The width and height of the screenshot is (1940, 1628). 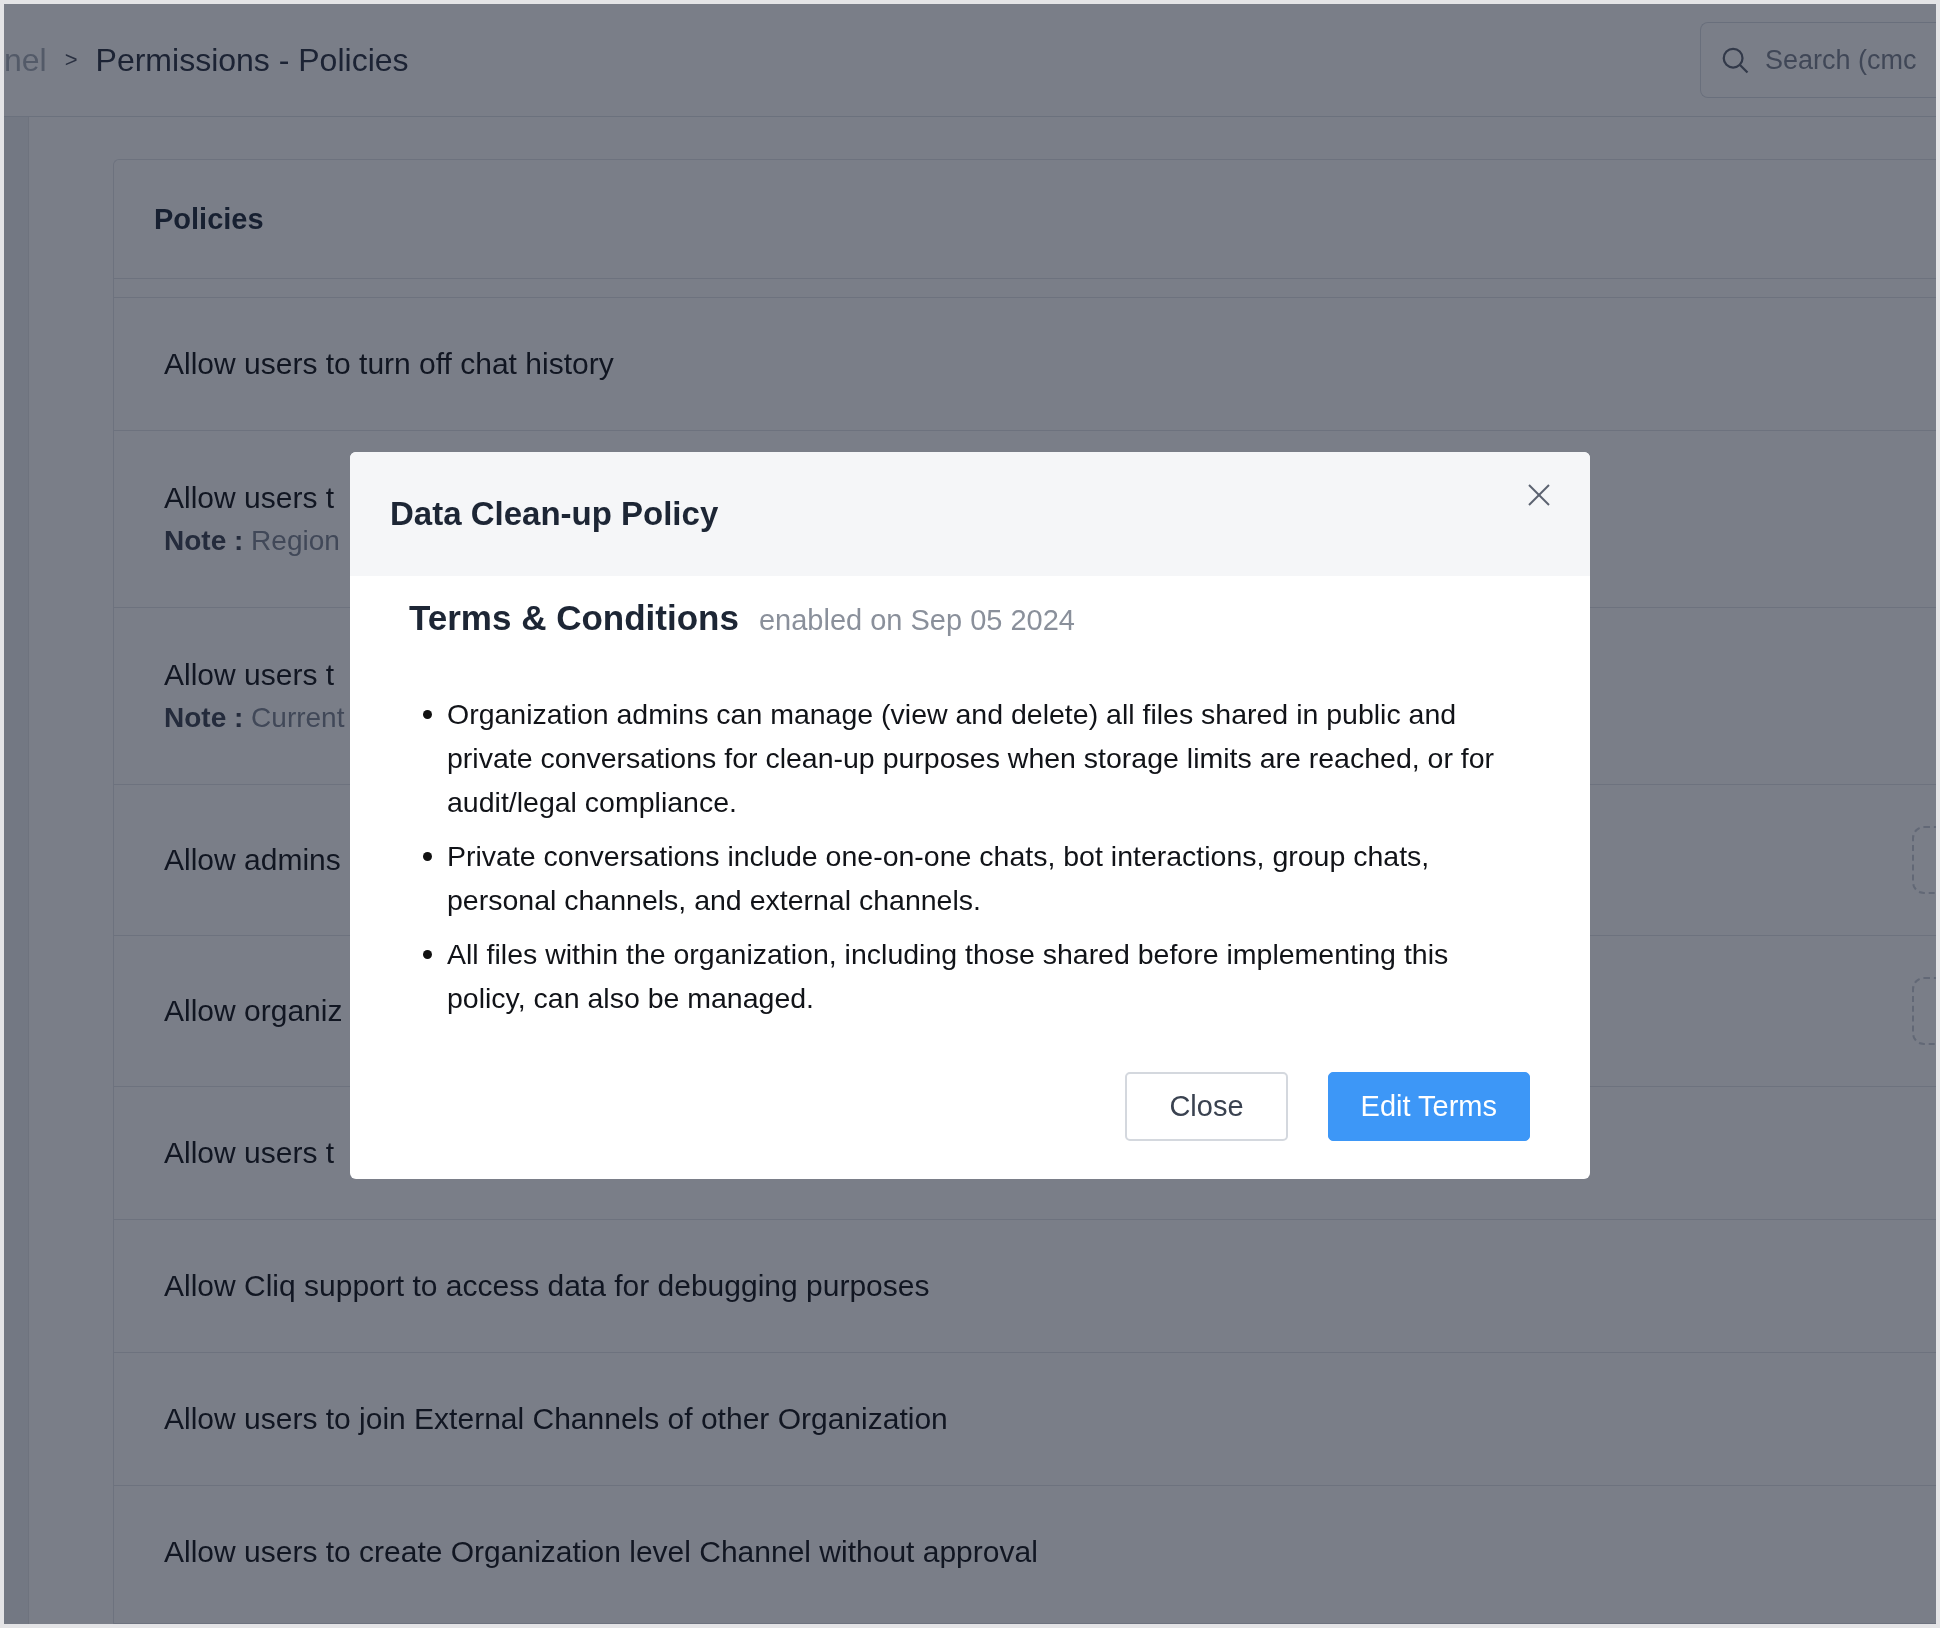 What do you see at coordinates (556, 1419) in the screenshot?
I see `policy-label: Allow users to join External Channels of other Organization` at bounding box center [556, 1419].